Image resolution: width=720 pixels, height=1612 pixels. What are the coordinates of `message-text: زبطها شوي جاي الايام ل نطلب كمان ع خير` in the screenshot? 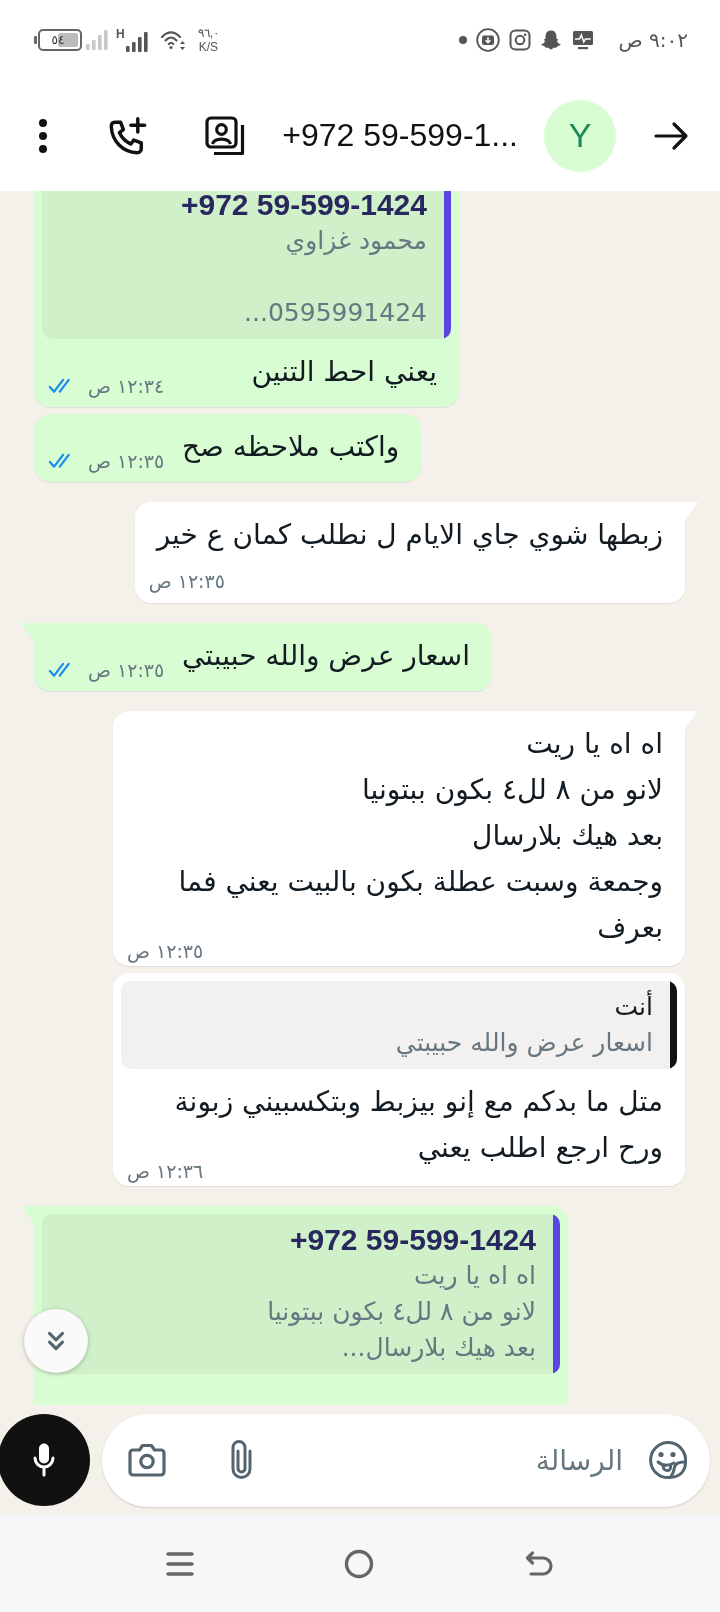 It's located at (409, 534).